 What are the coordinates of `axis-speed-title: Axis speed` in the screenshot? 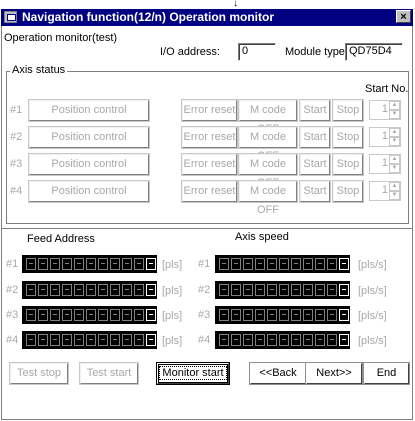 It's located at (262, 237).